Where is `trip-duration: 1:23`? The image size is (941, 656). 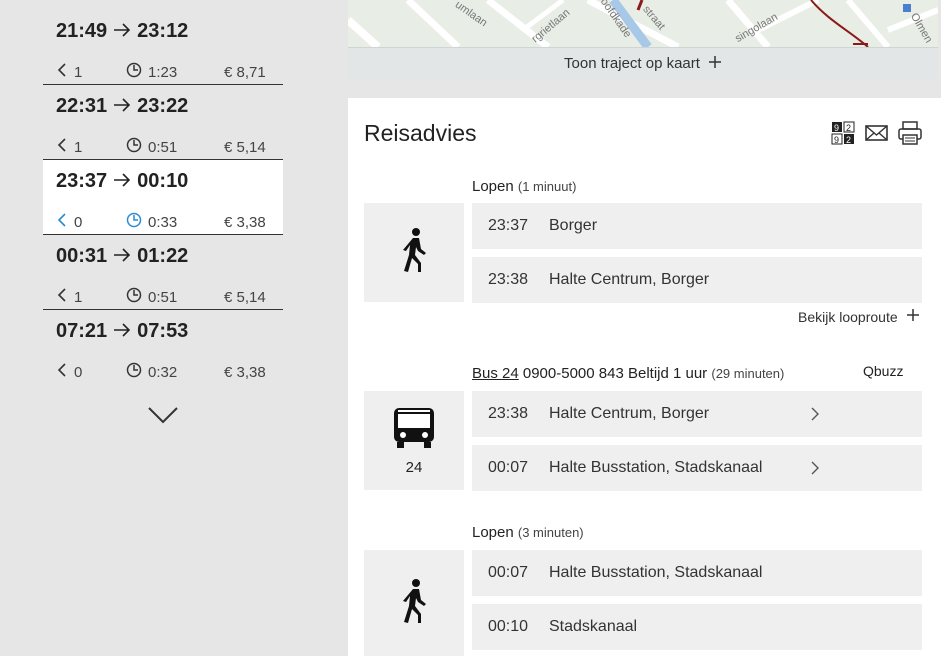 trip-duration: 1:23 is located at coordinates (163, 72).